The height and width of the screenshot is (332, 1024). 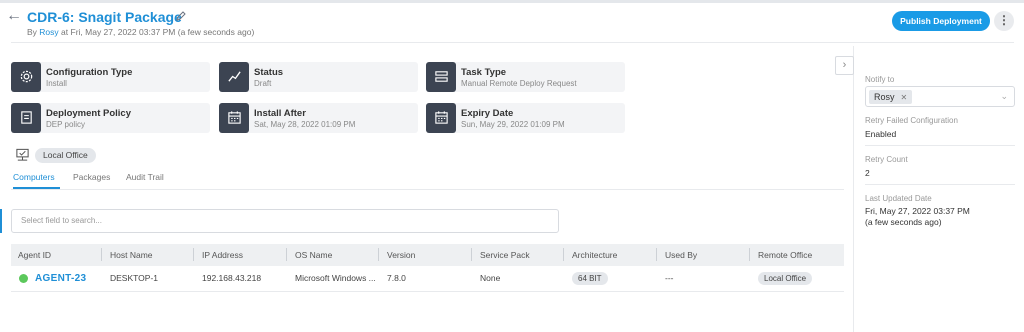 I want to click on card-configuration-type: Configuration Type Install, so click(x=110, y=77).